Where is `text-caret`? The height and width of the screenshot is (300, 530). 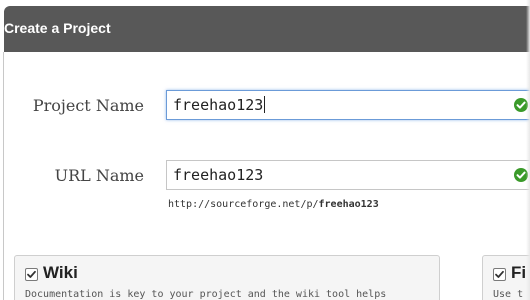
text-caret is located at coordinates (265, 104).